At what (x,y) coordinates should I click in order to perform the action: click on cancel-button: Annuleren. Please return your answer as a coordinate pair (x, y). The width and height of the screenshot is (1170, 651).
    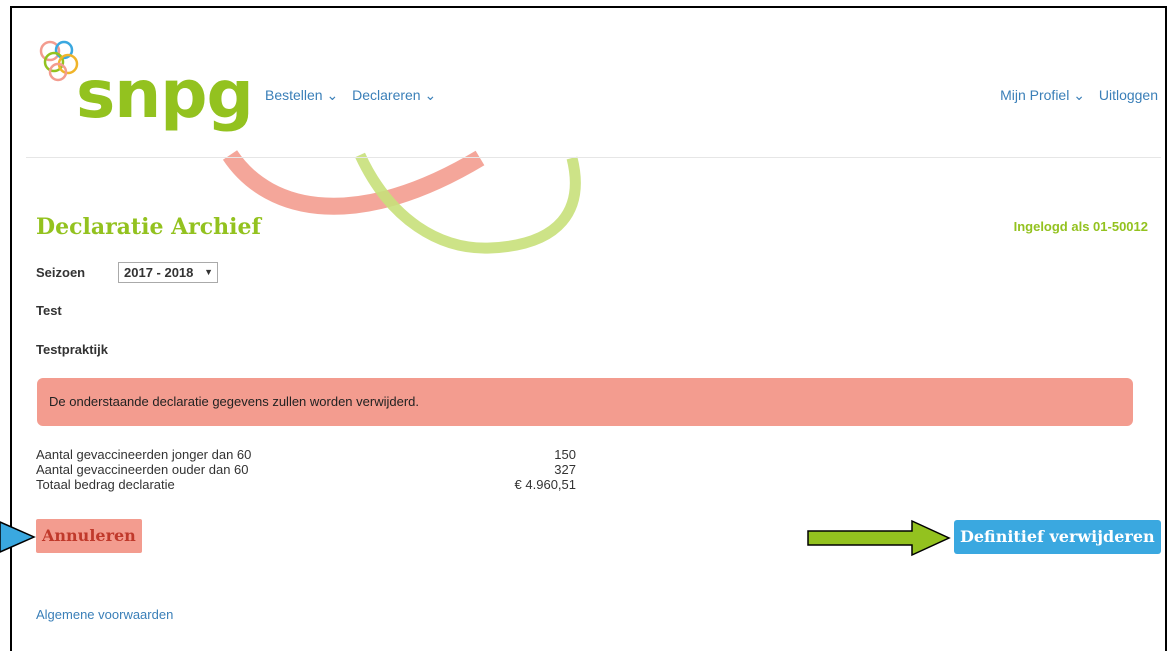
    Looking at the image, I should click on (89, 536).